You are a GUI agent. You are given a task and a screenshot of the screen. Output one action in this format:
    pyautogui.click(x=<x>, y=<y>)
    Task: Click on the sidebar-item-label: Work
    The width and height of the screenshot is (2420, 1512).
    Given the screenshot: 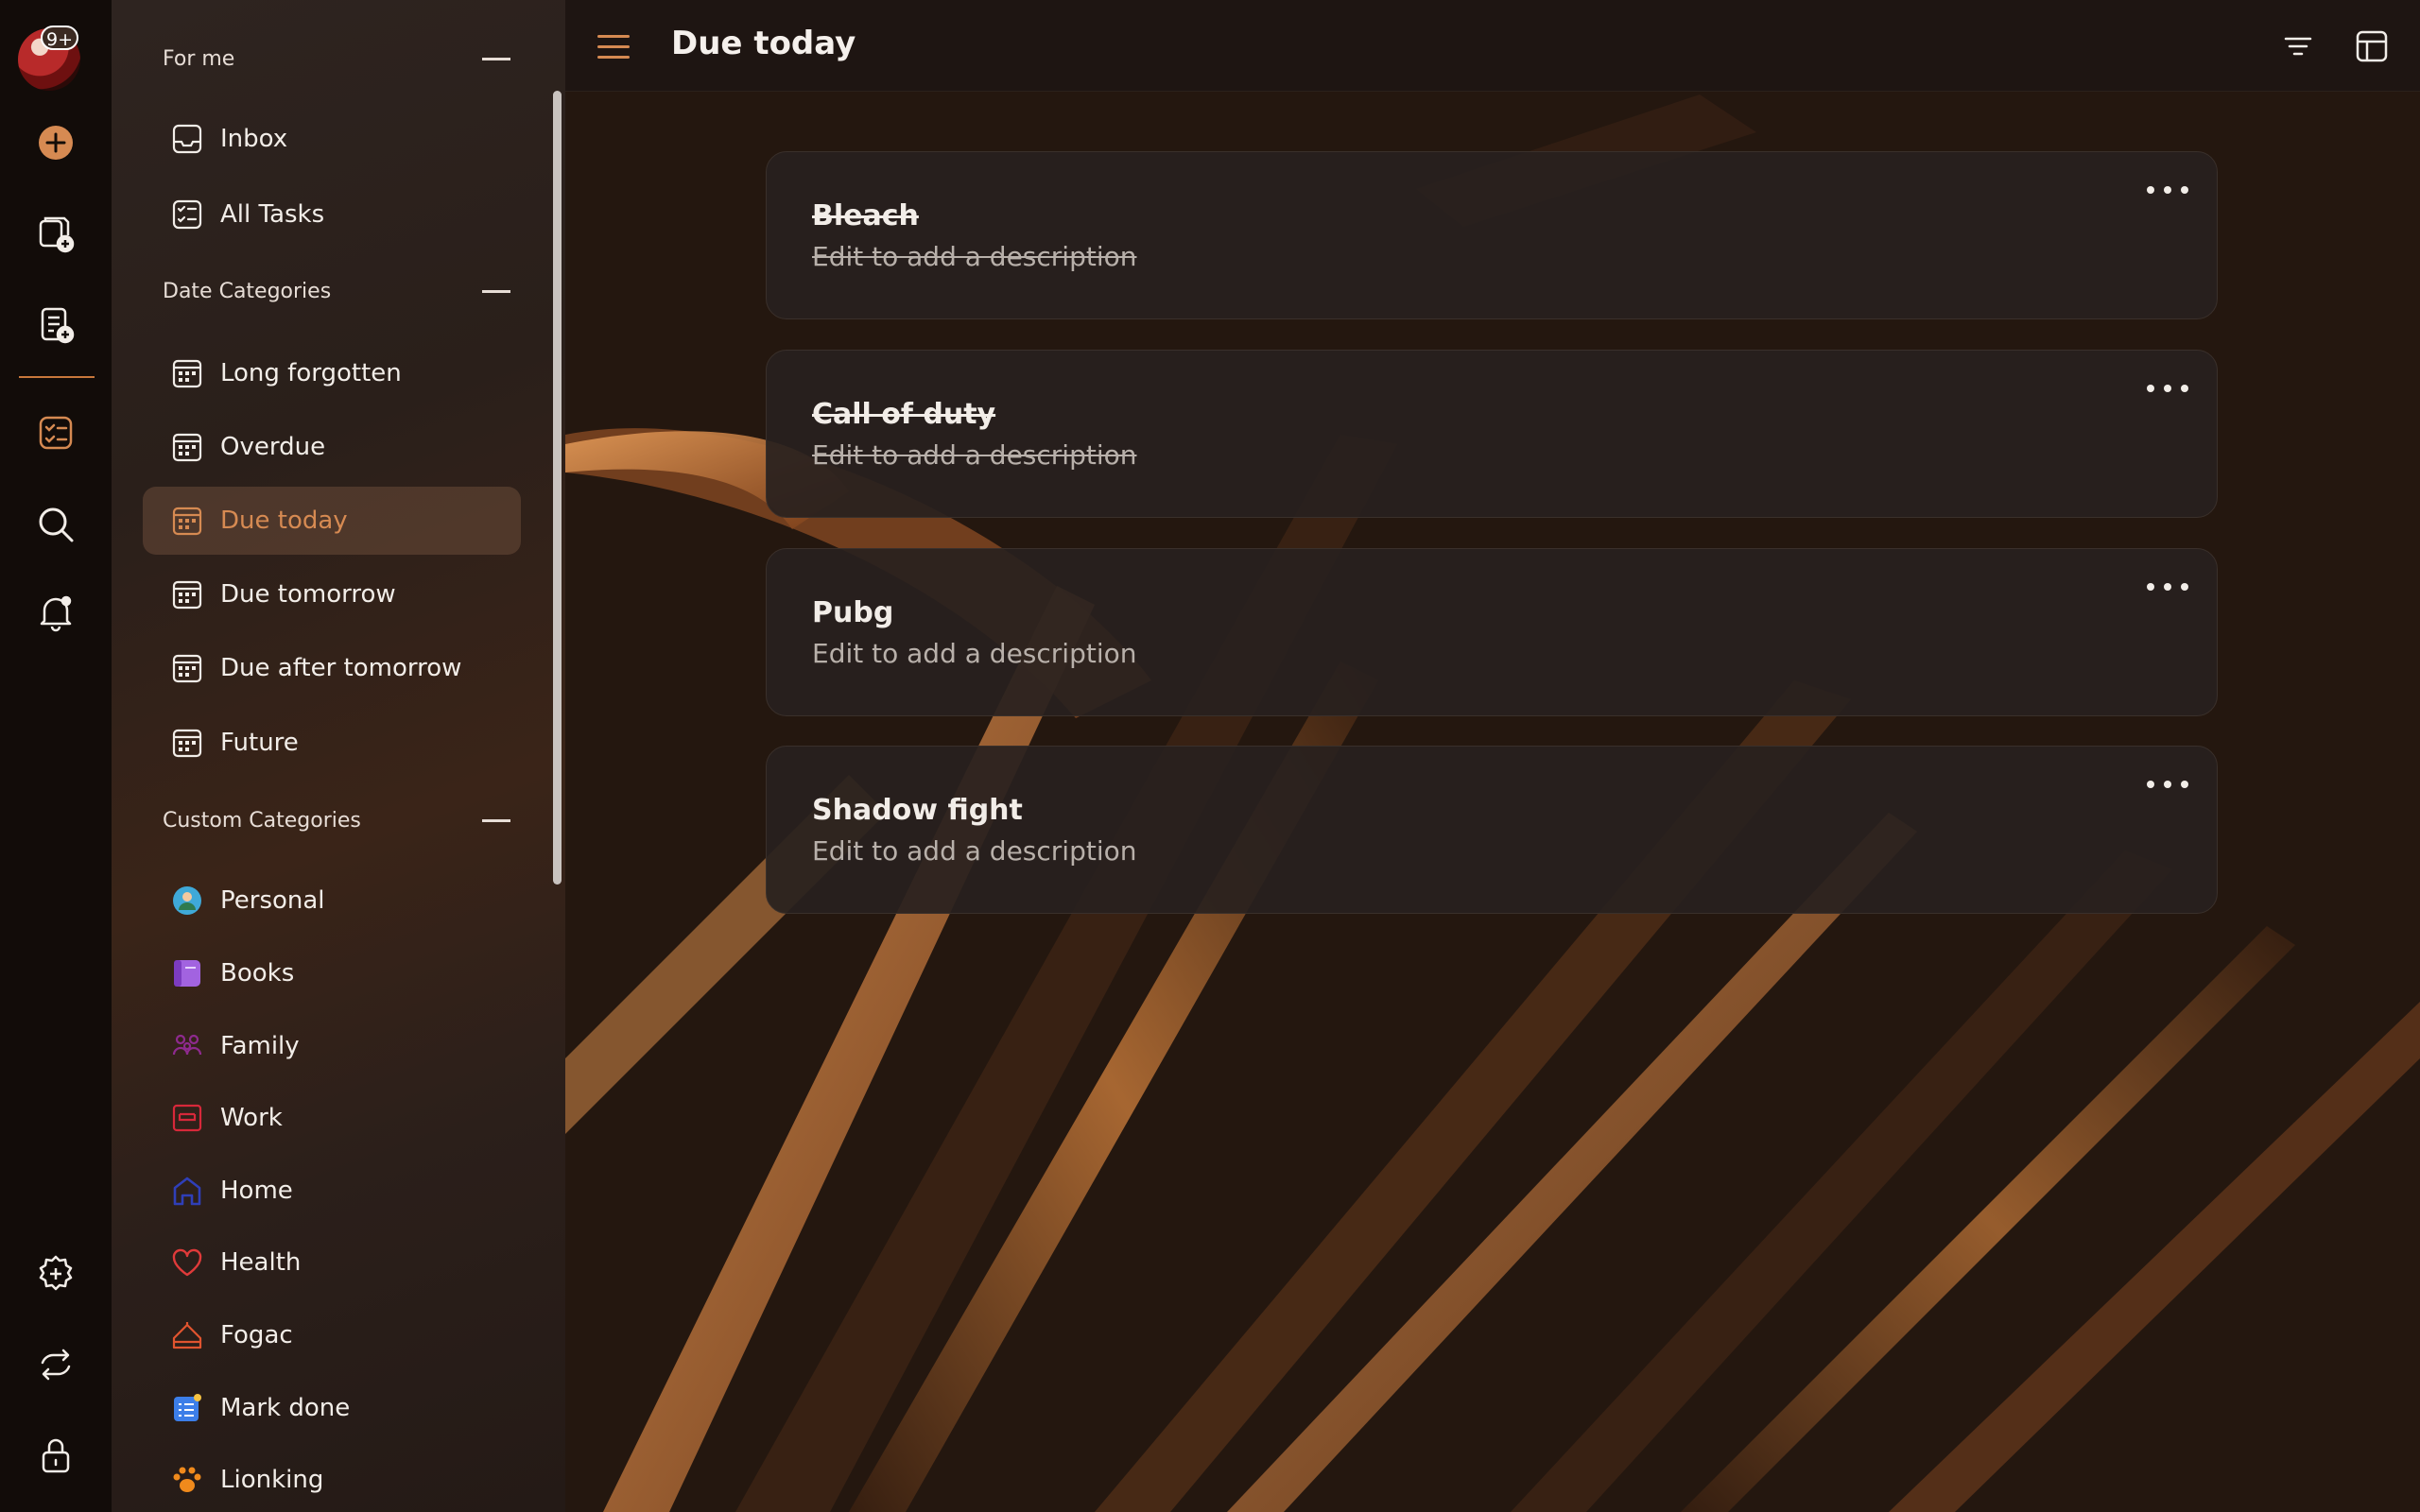 What is the action you would take?
    pyautogui.click(x=251, y=1118)
    